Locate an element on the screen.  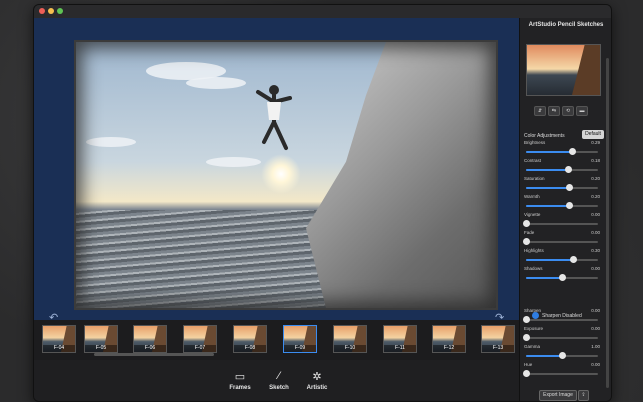
fade-slider-row: Fade 0.00 is located at coordinates (561, 240).